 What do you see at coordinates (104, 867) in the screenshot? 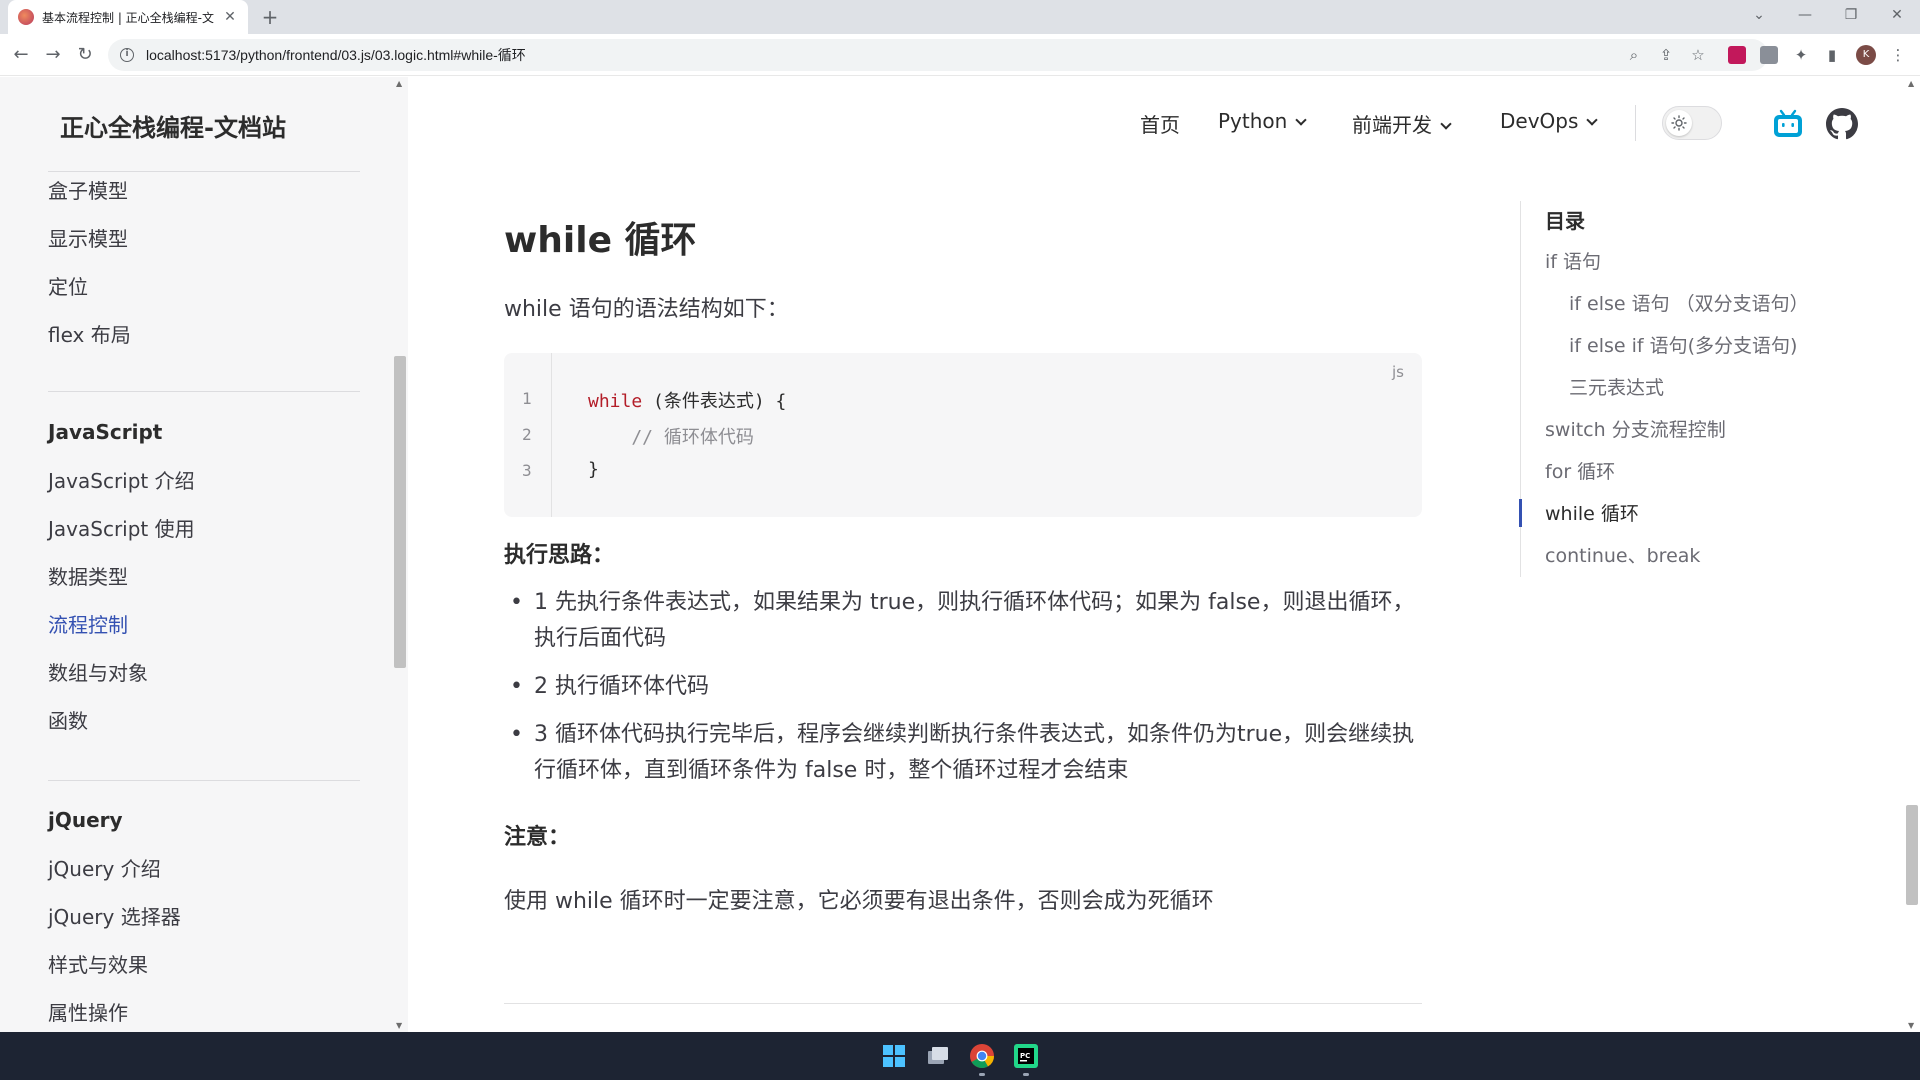
I see `sidebar-item-jquery-intro: jQuery 介绍` at bounding box center [104, 867].